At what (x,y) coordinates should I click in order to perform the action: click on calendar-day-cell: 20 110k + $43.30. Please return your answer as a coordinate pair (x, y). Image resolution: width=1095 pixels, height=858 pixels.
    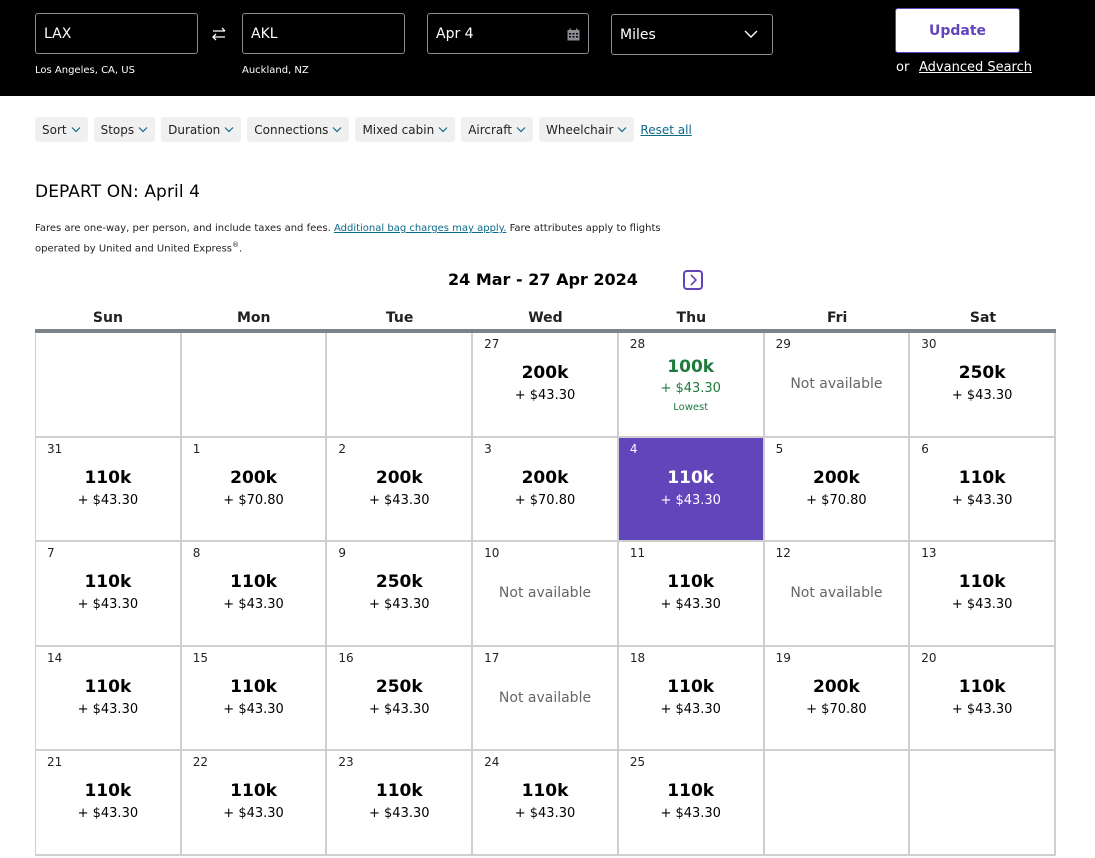
    Looking at the image, I should click on (983, 698).